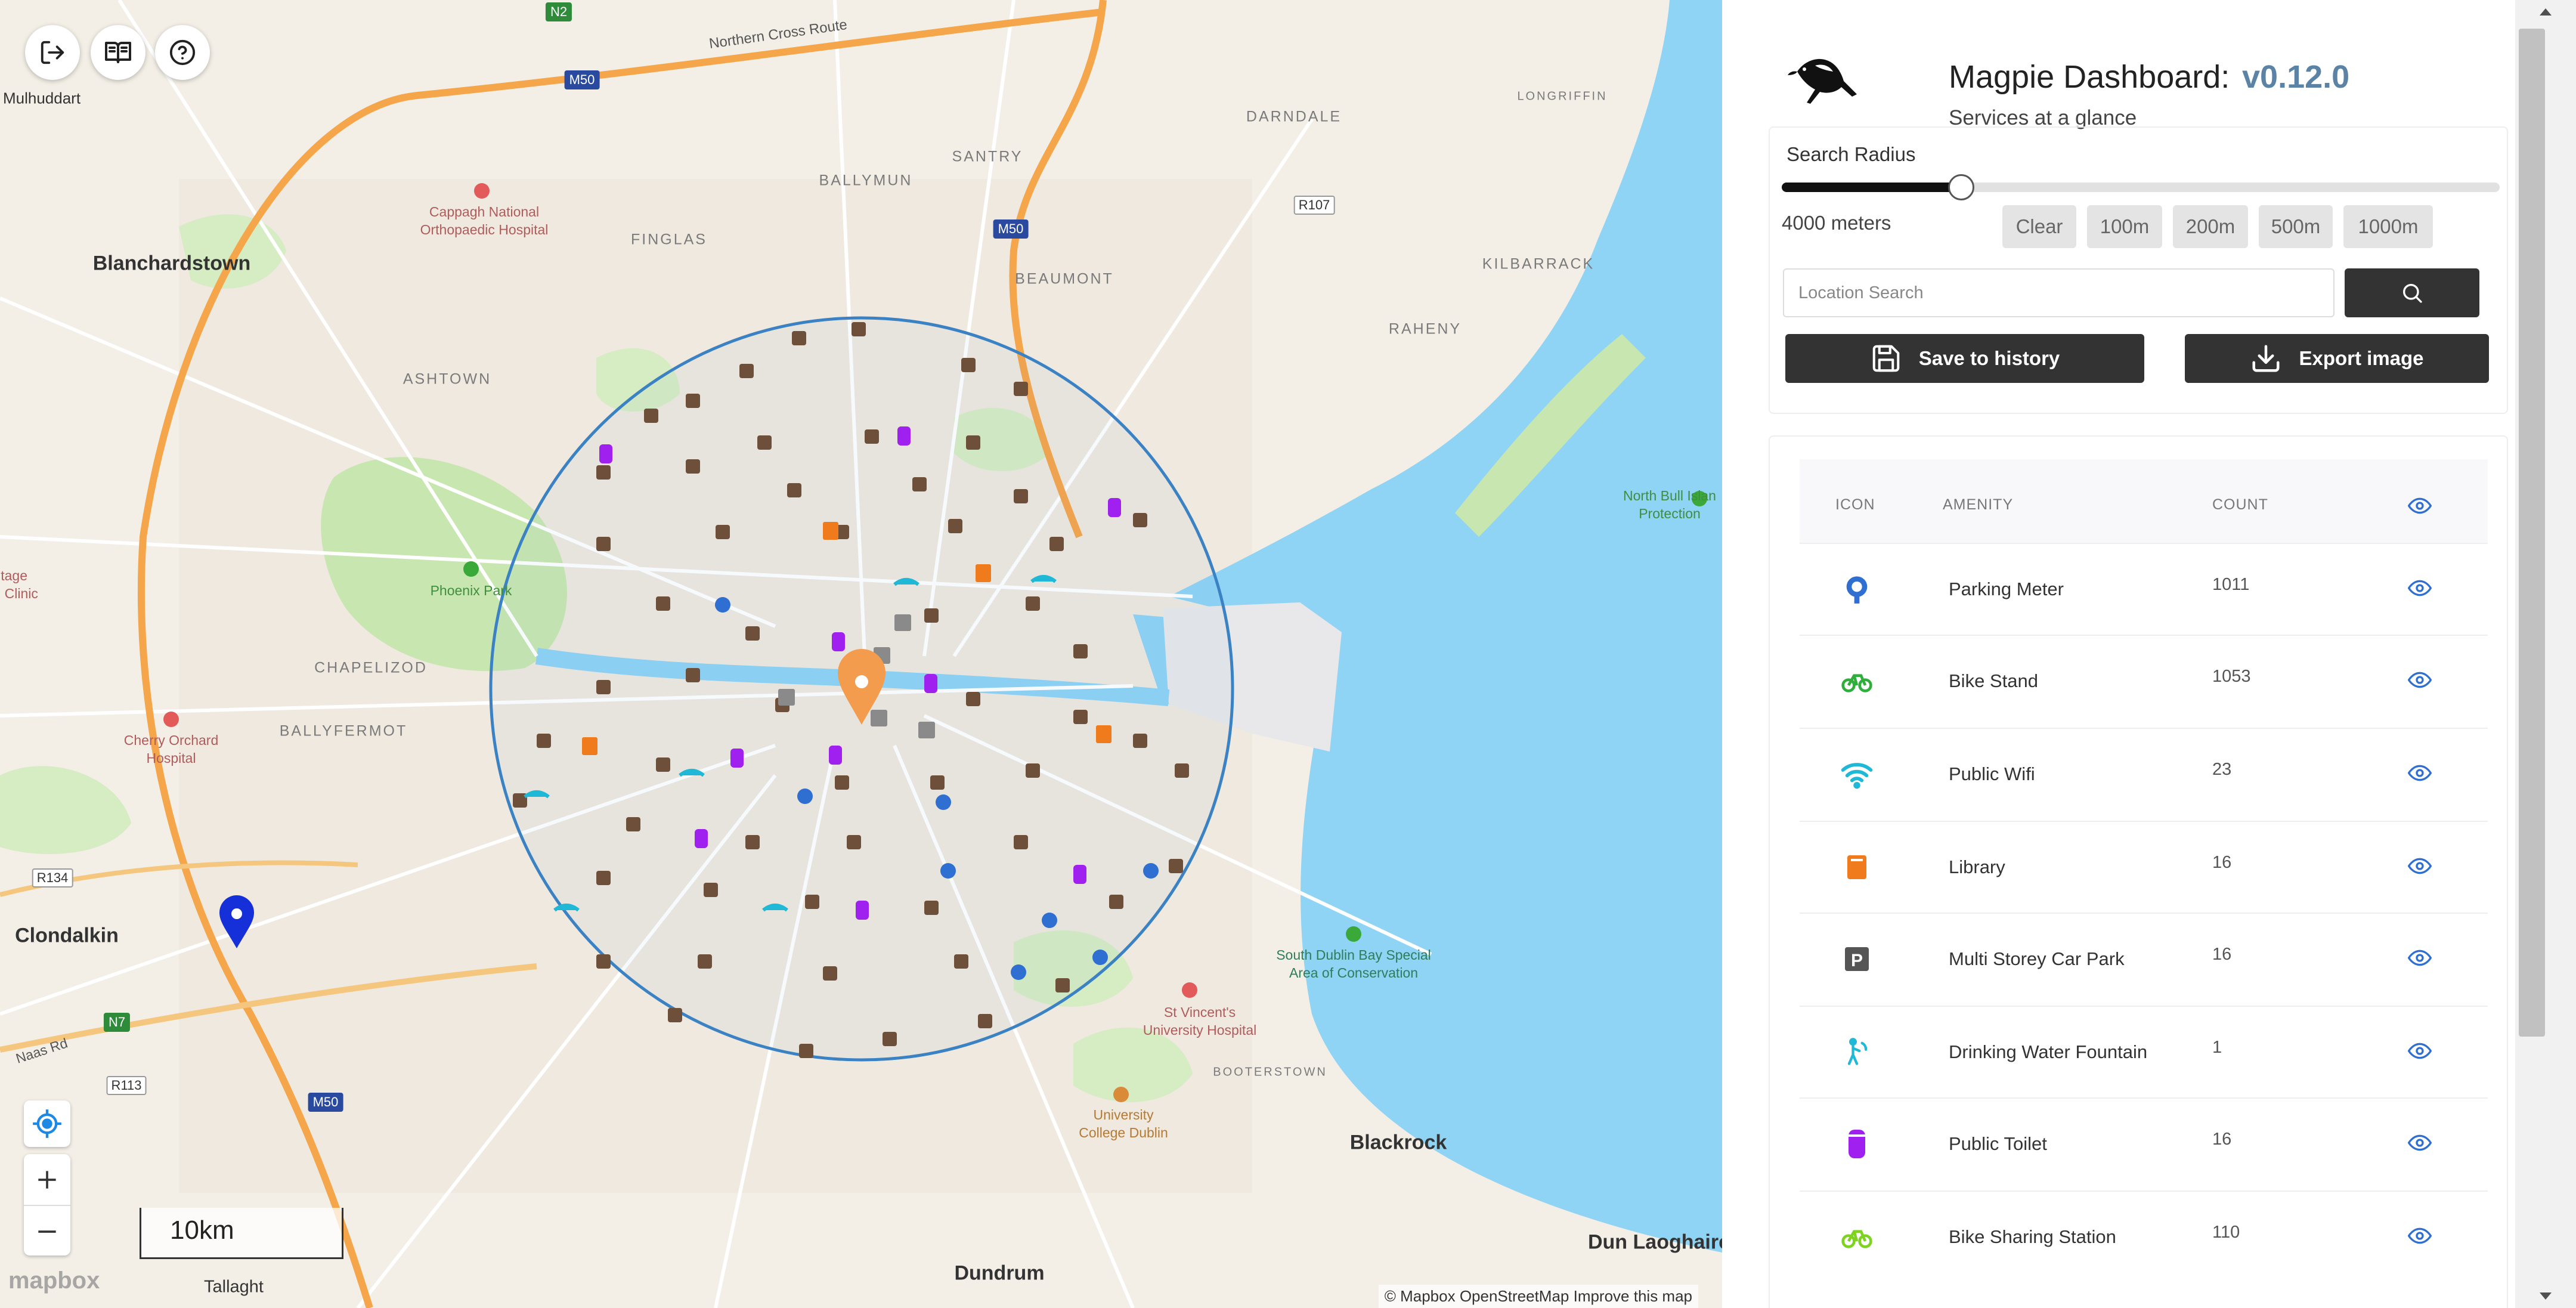 Image resolution: width=2576 pixels, height=1308 pixels. What do you see at coordinates (19, 584) in the screenshot?
I see `map-label-clinic: itage l Clinic` at bounding box center [19, 584].